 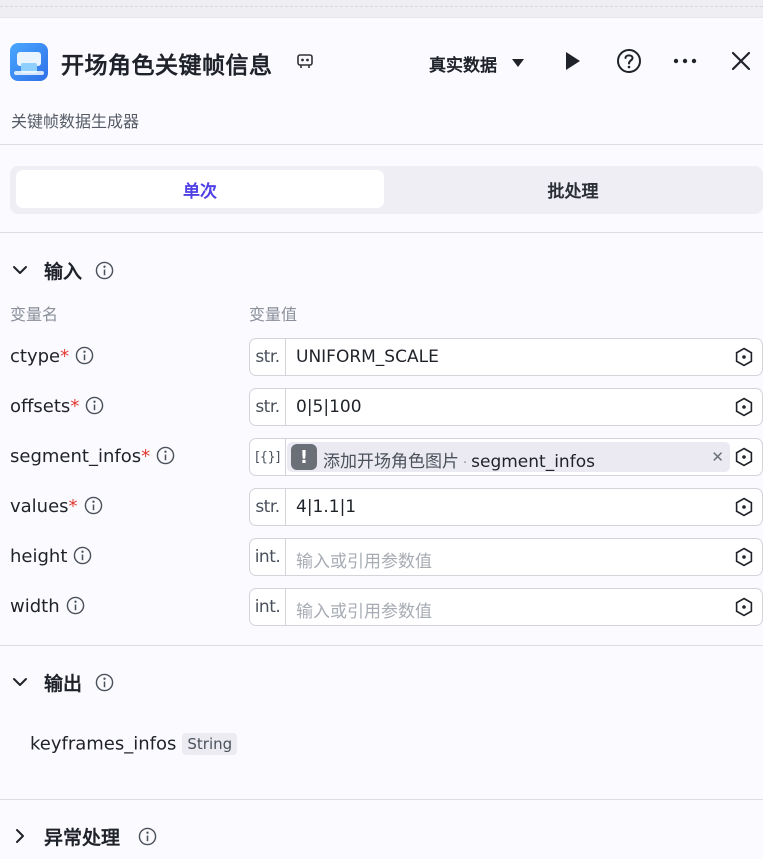 What do you see at coordinates (381, 836) in the screenshot?
I see `error-section-header: 异常处理` at bounding box center [381, 836].